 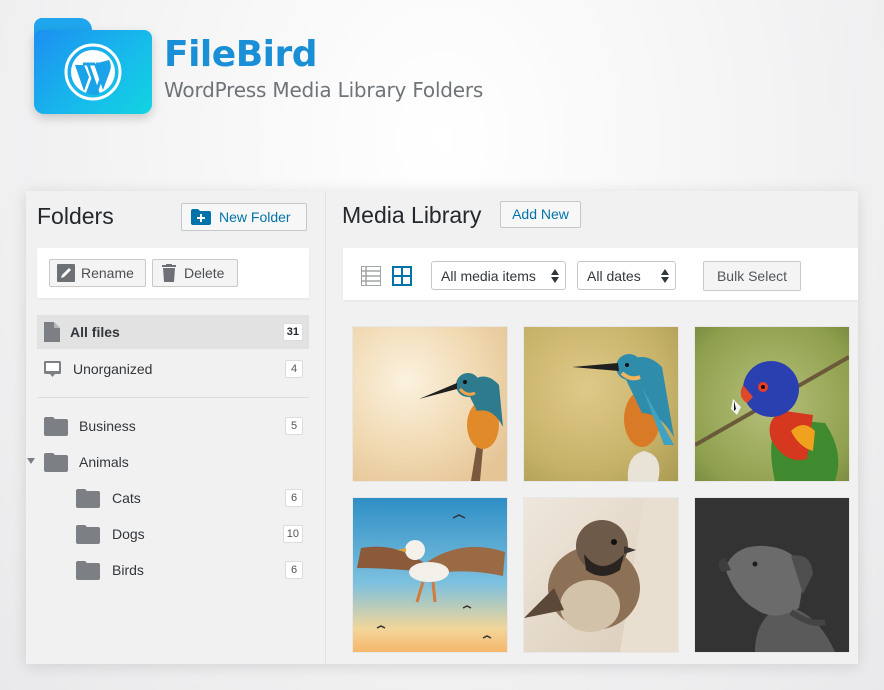 I want to click on sparrow-image, so click(x=601, y=575).